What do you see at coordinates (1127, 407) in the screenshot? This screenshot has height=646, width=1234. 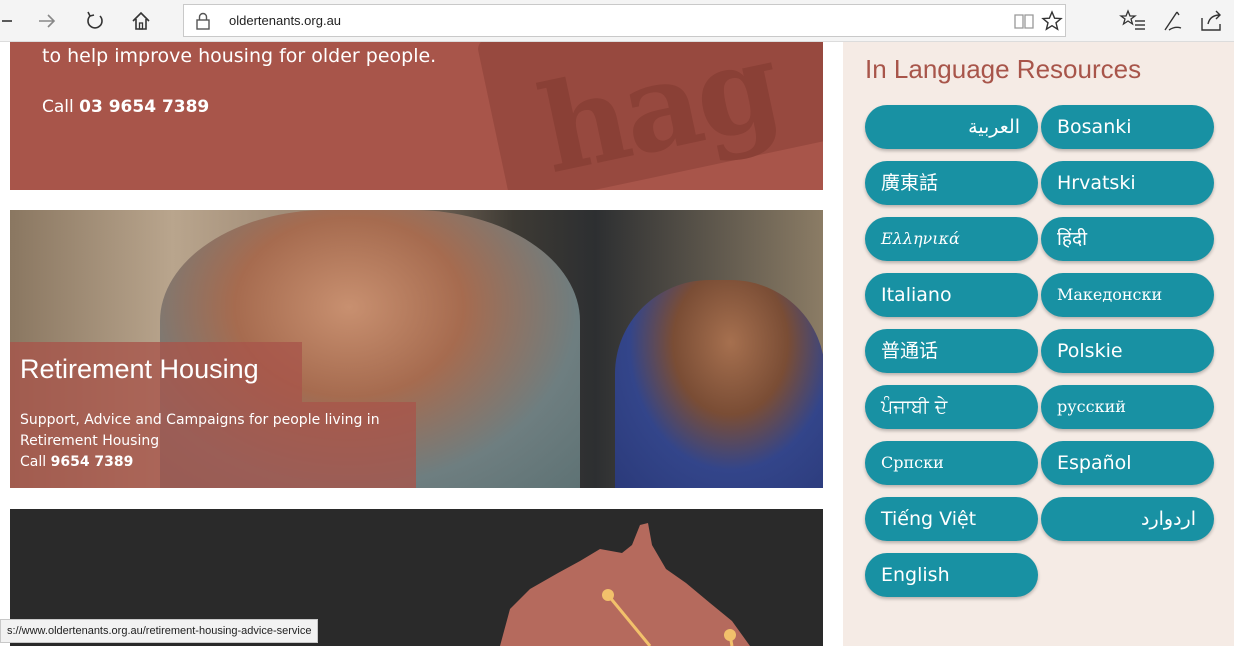 I see `lang-button-russian: русский` at bounding box center [1127, 407].